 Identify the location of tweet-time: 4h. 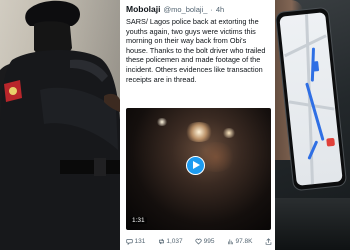
(220, 9).